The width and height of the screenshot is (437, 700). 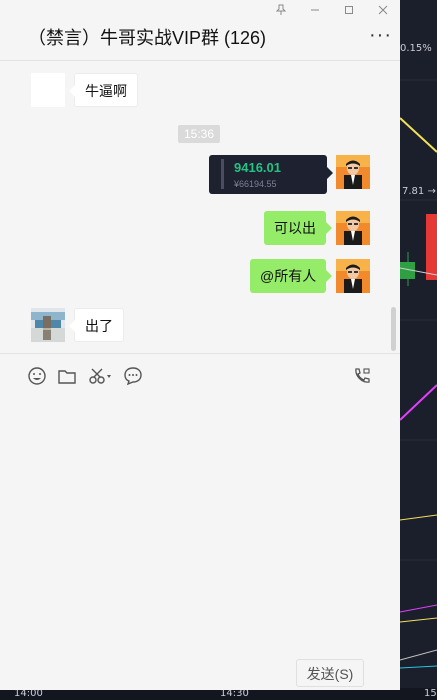 What do you see at coordinates (200, 353) in the screenshot?
I see `input-divider` at bounding box center [200, 353].